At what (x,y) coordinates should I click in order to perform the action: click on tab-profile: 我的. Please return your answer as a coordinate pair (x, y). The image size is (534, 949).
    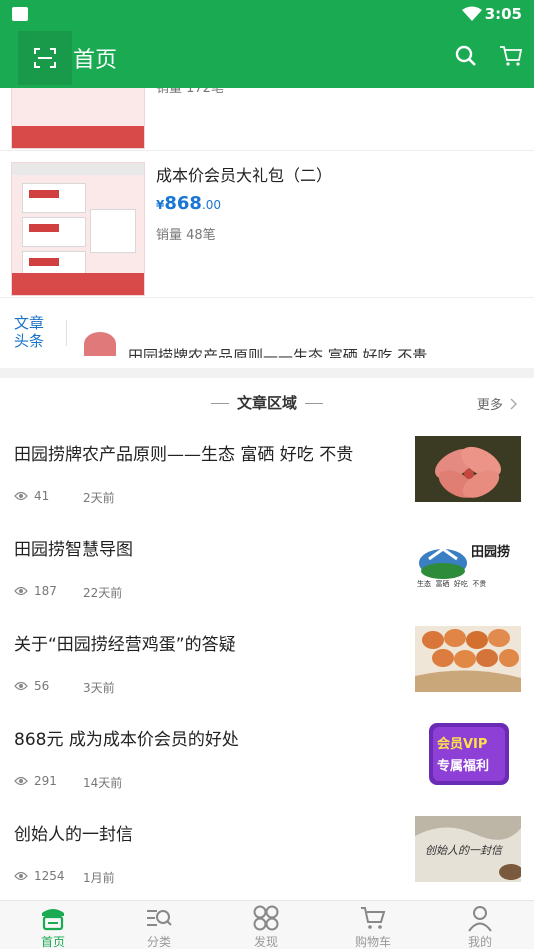
    Looking at the image, I should click on (480, 925).